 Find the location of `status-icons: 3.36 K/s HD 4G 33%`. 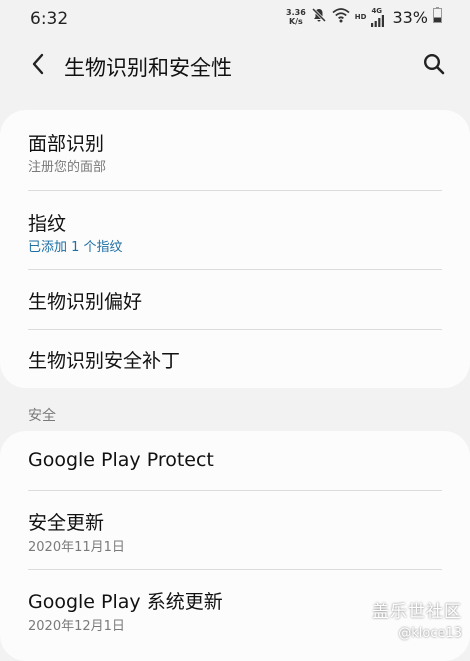

status-icons: 3.36 K/s HD 4G 33% is located at coordinates (364, 17).